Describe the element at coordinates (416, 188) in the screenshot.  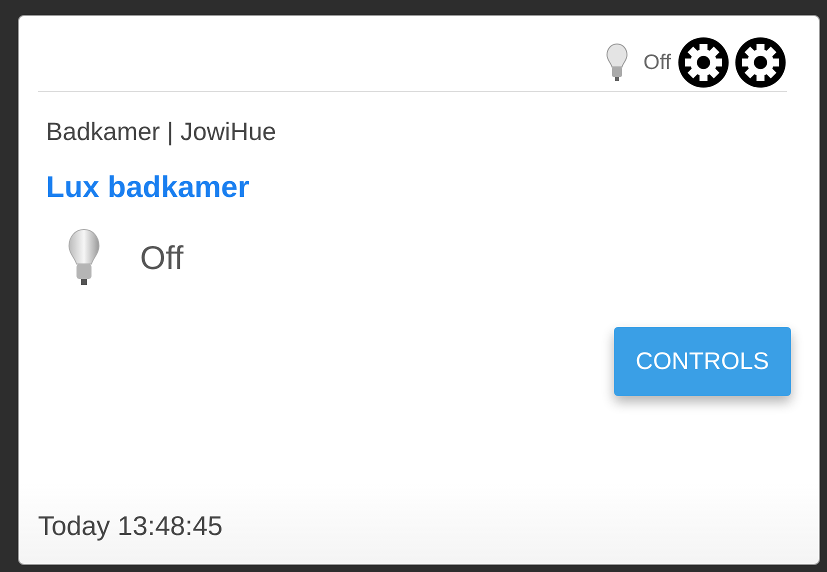
I see `device-name: Lux badkamer` at that location.